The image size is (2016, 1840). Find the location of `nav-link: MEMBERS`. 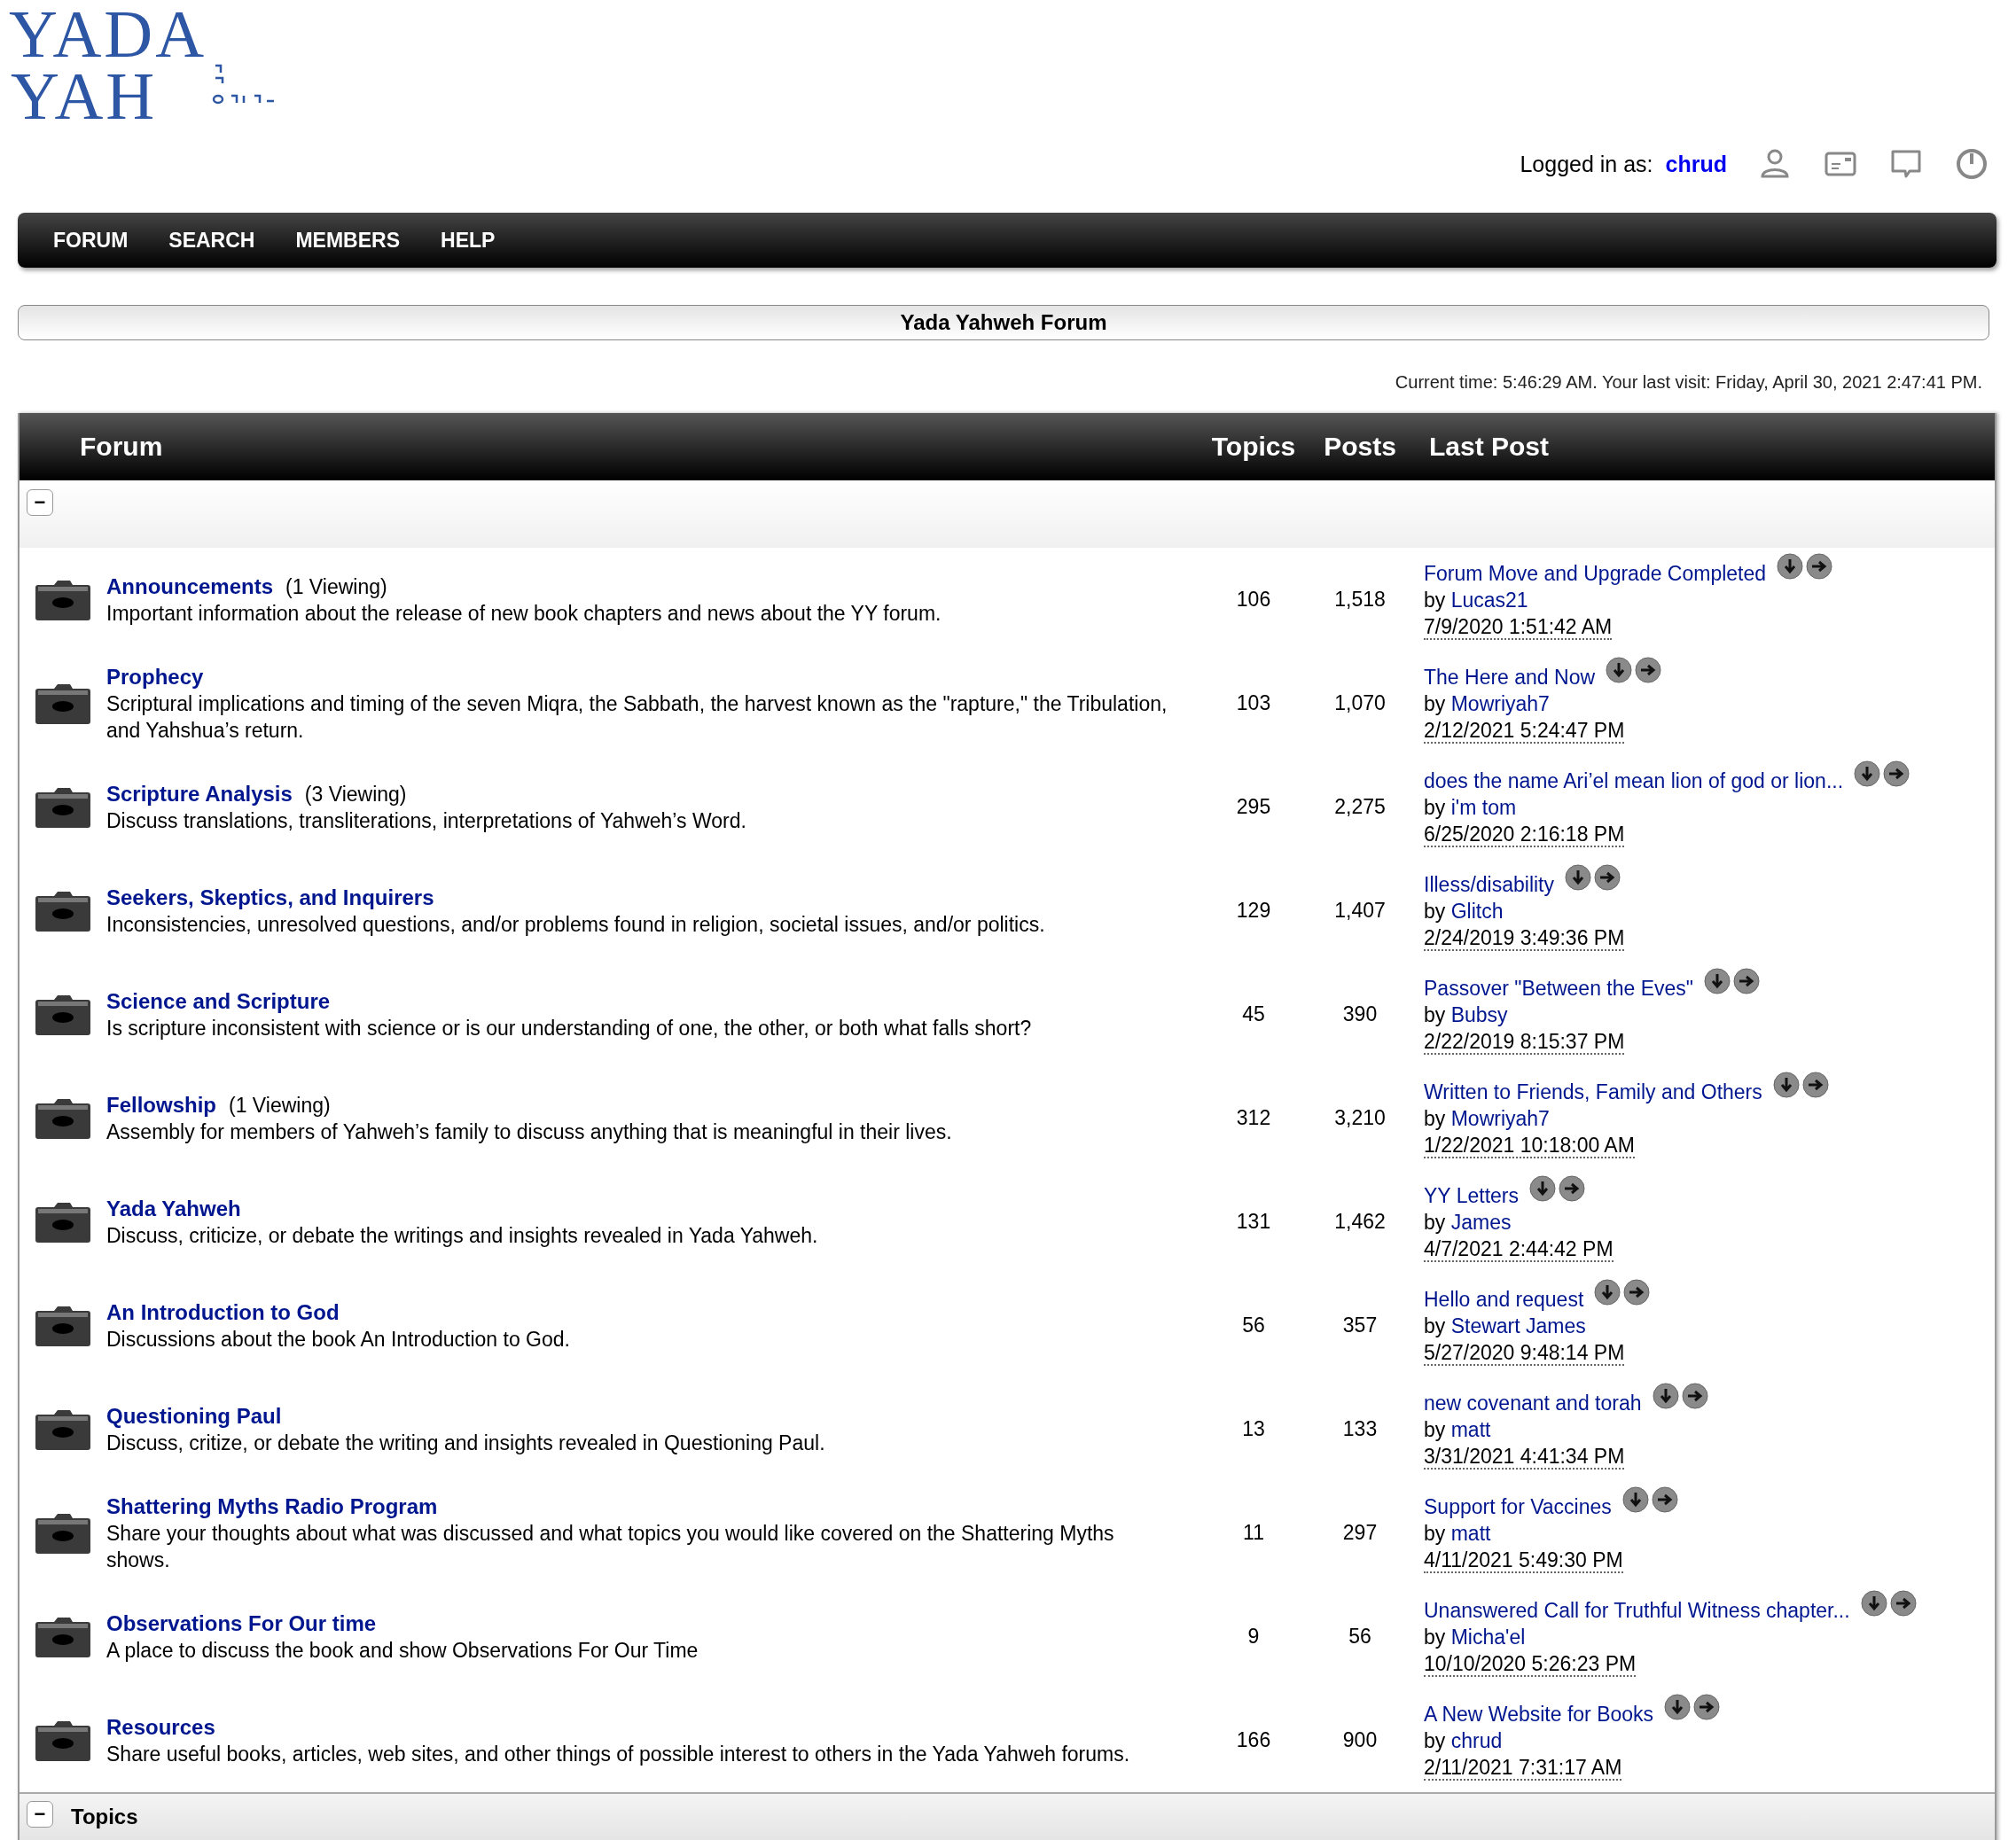

nav-link: MEMBERS is located at coordinates (347, 240).